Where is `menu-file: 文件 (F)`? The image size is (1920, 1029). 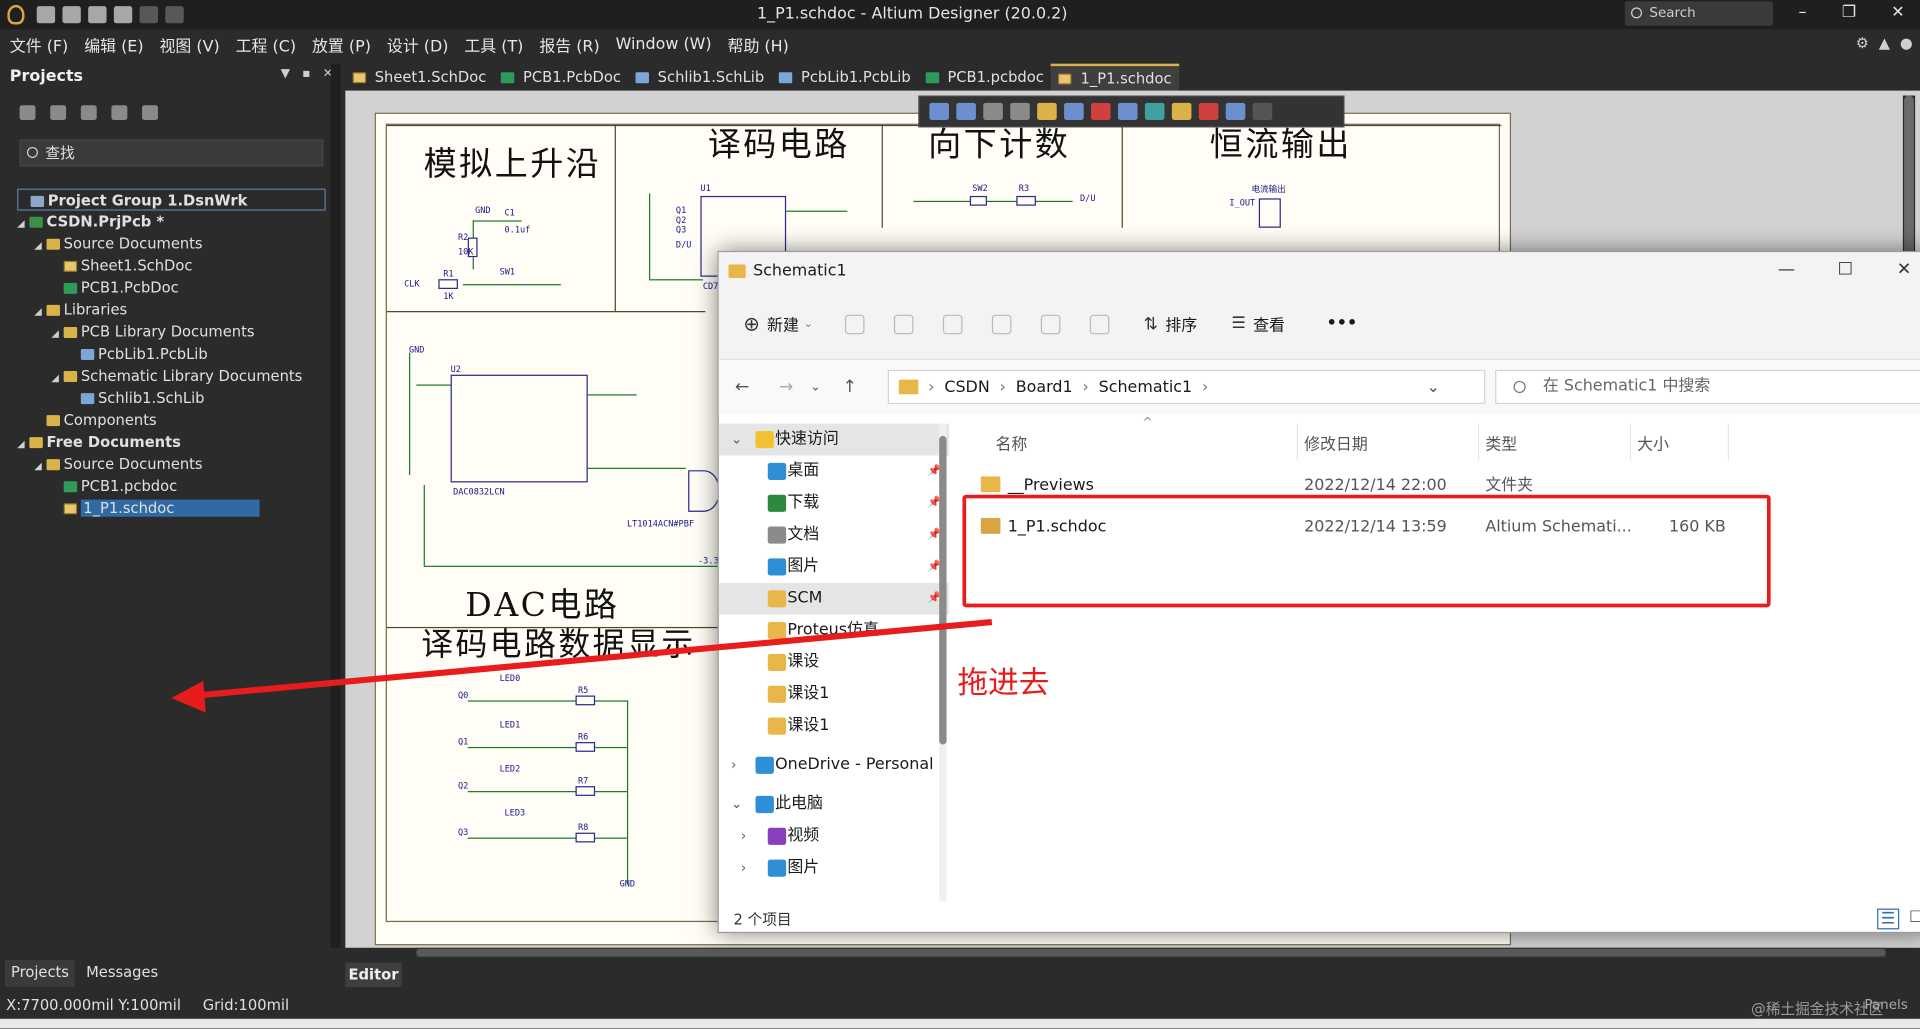 menu-file: 文件 (F) is located at coordinates (39, 43).